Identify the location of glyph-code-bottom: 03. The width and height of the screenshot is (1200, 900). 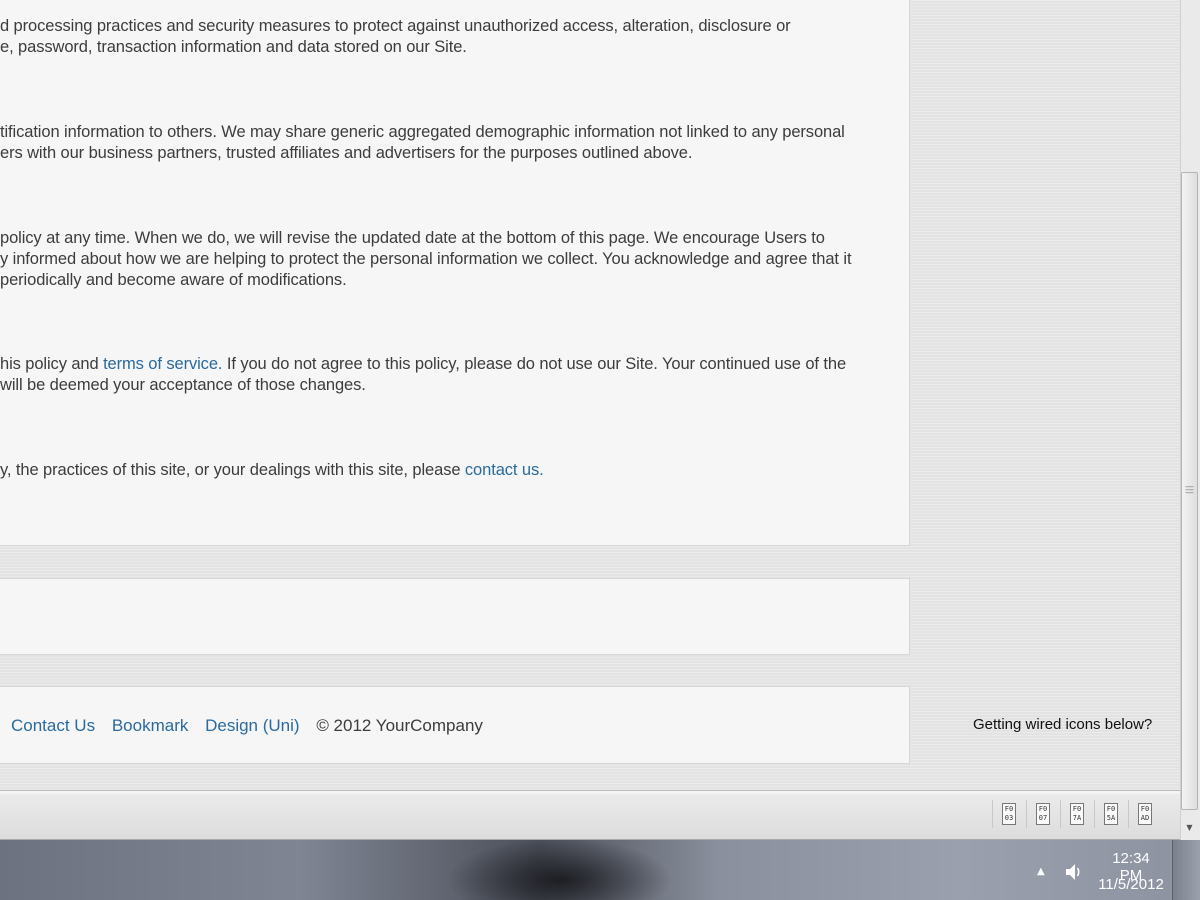
(1009, 818).